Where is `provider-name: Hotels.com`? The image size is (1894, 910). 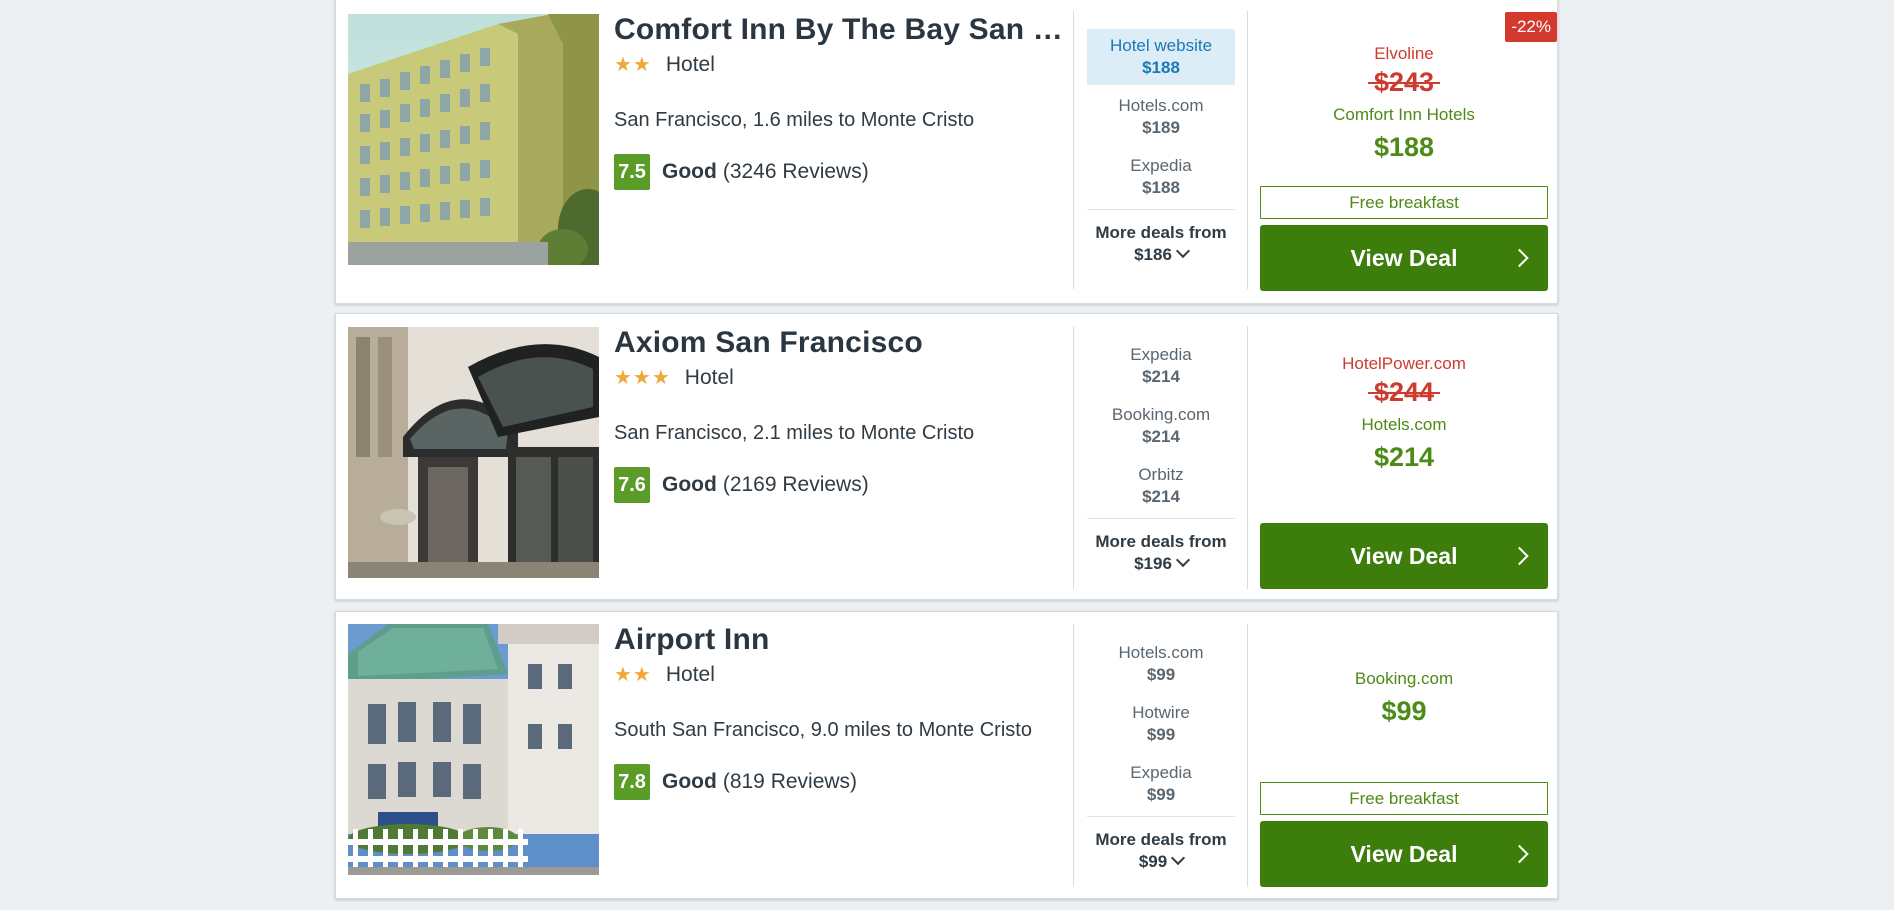
provider-name: Hotels.com is located at coordinates (1161, 652).